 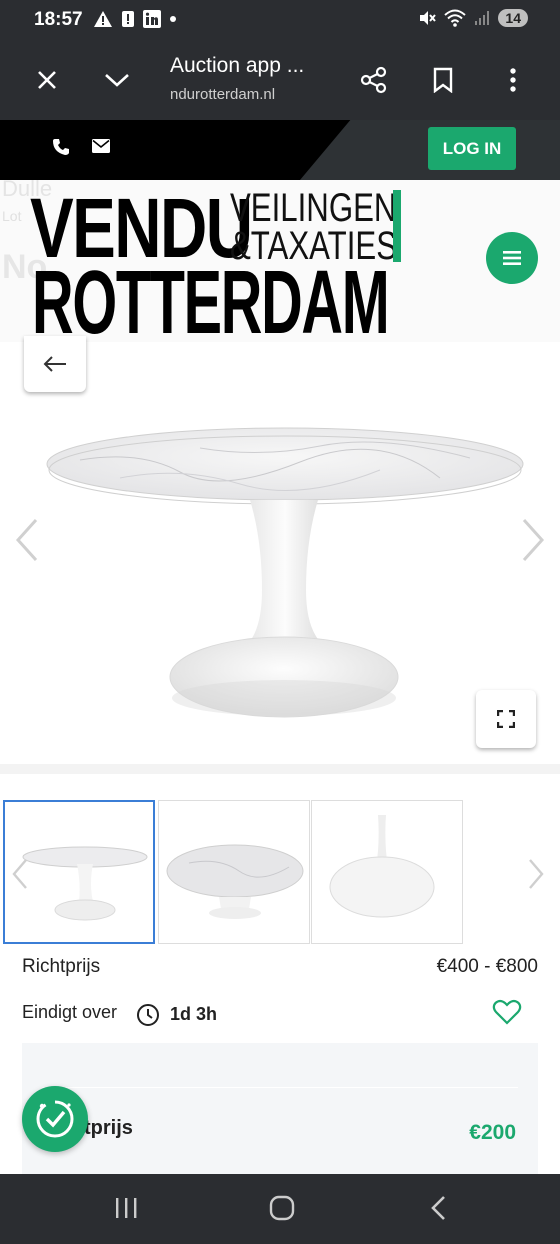 I want to click on bid-label: tprijs, so click(x=108, y=1128).